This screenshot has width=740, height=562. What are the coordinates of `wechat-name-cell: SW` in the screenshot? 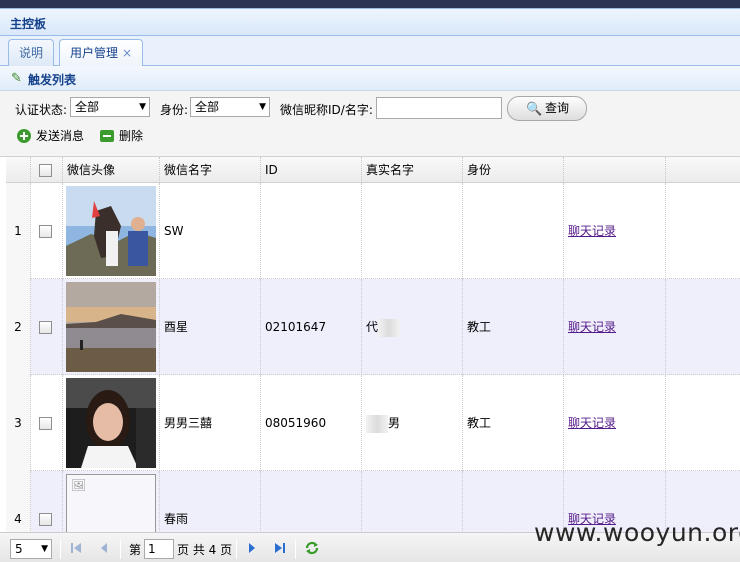 It's located at (210, 231).